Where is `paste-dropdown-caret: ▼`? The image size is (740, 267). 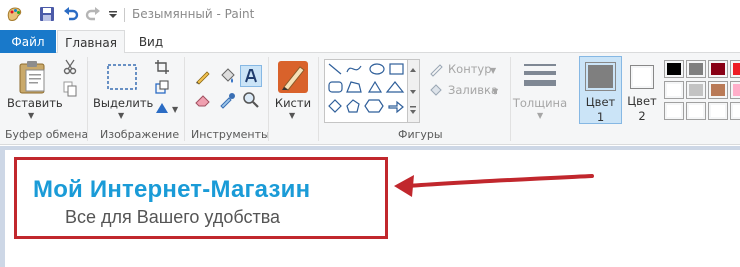
paste-dropdown-caret: ▼ is located at coordinates (31, 115).